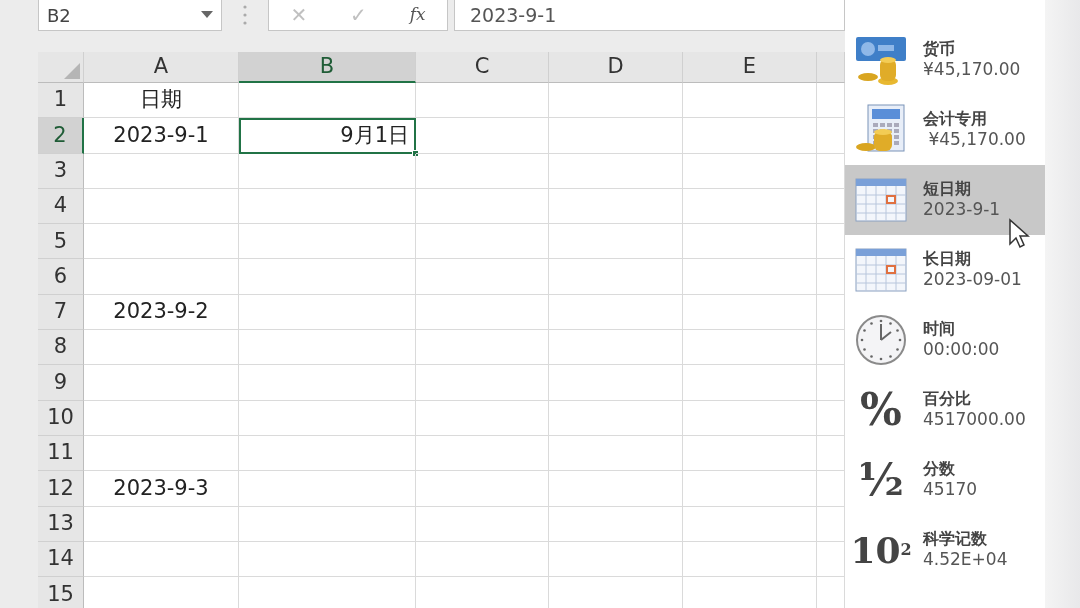  Describe the element at coordinates (161, 101) in the screenshot. I see `cell: 日期` at that location.